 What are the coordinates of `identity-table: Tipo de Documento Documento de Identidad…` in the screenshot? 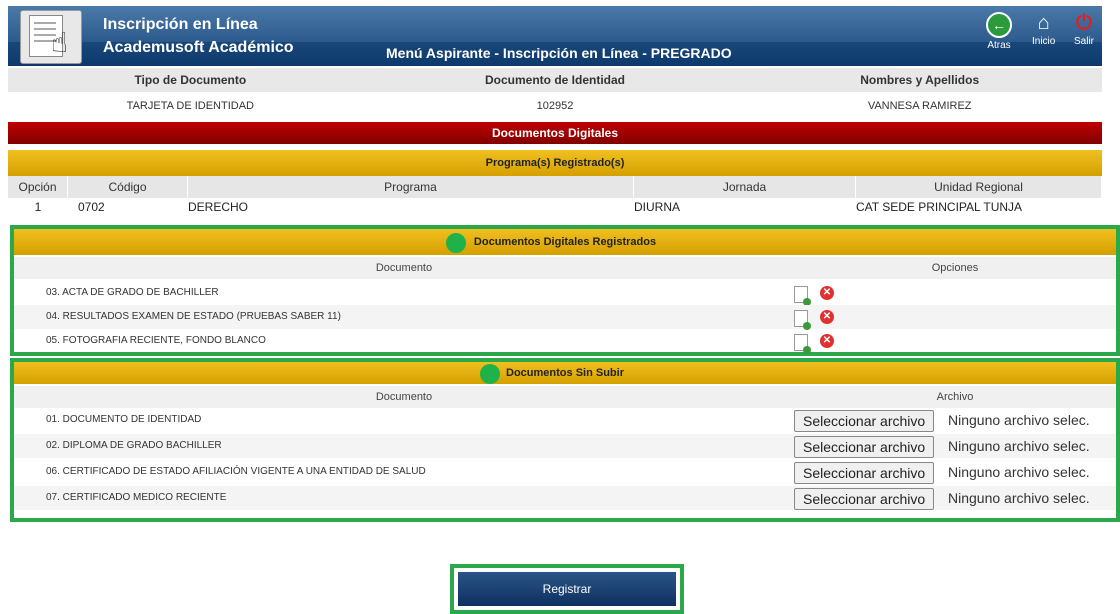 It's located at (555, 94).